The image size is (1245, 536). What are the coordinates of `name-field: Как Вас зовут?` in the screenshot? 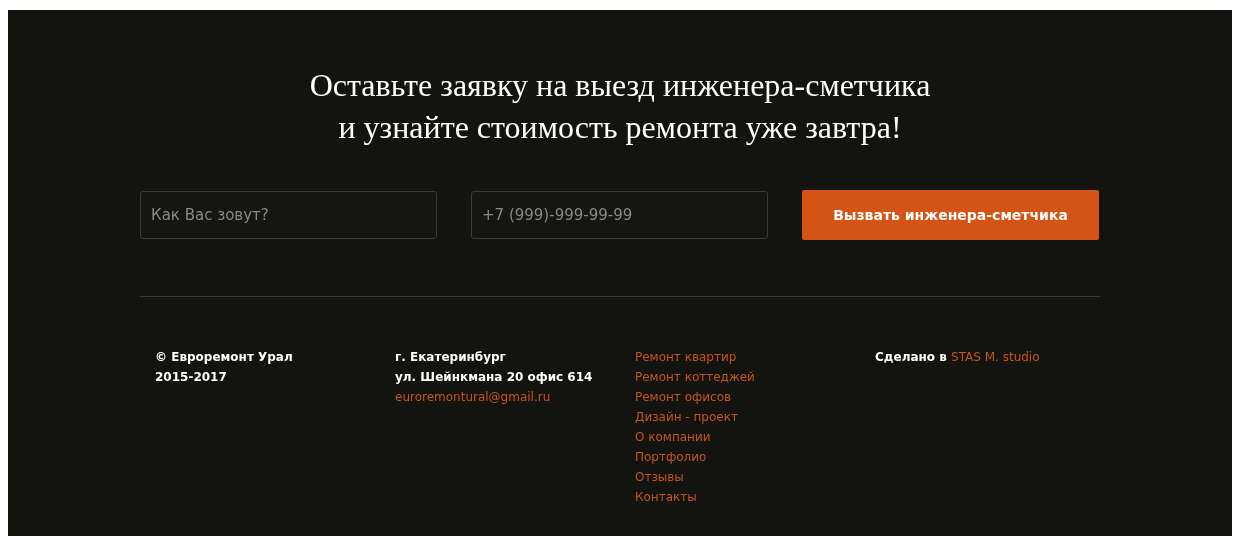 It's located at (288, 215).